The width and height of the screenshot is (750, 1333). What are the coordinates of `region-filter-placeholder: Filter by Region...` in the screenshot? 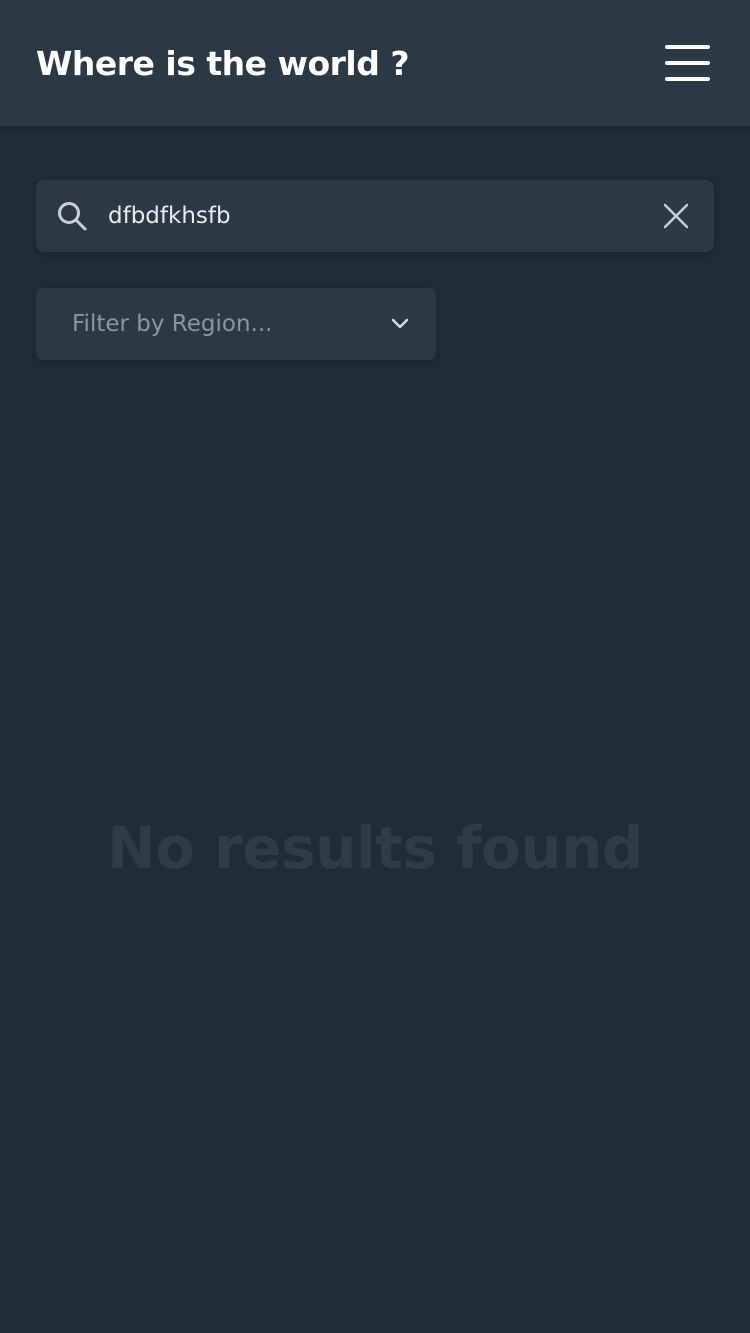 It's located at (172, 324).